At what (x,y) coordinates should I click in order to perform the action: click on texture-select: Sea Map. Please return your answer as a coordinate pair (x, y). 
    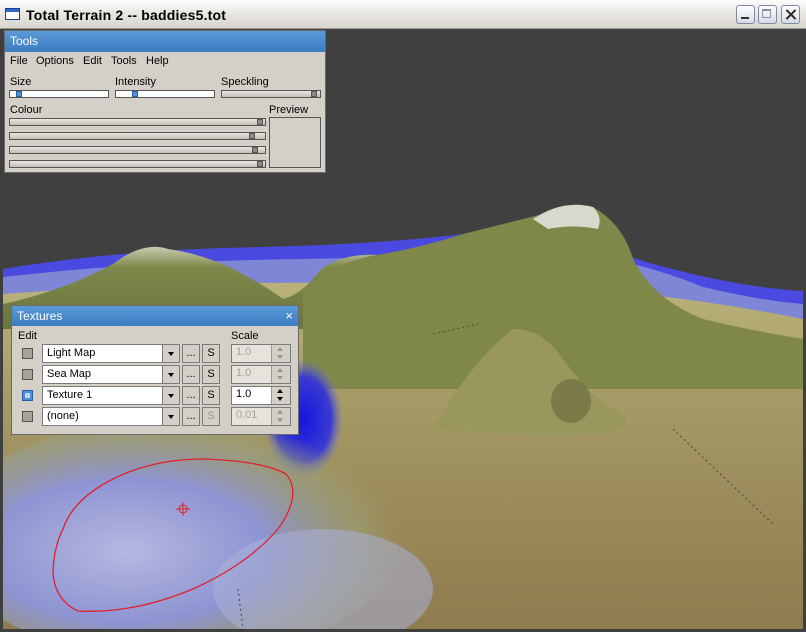
    Looking at the image, I should click on (111, 374).